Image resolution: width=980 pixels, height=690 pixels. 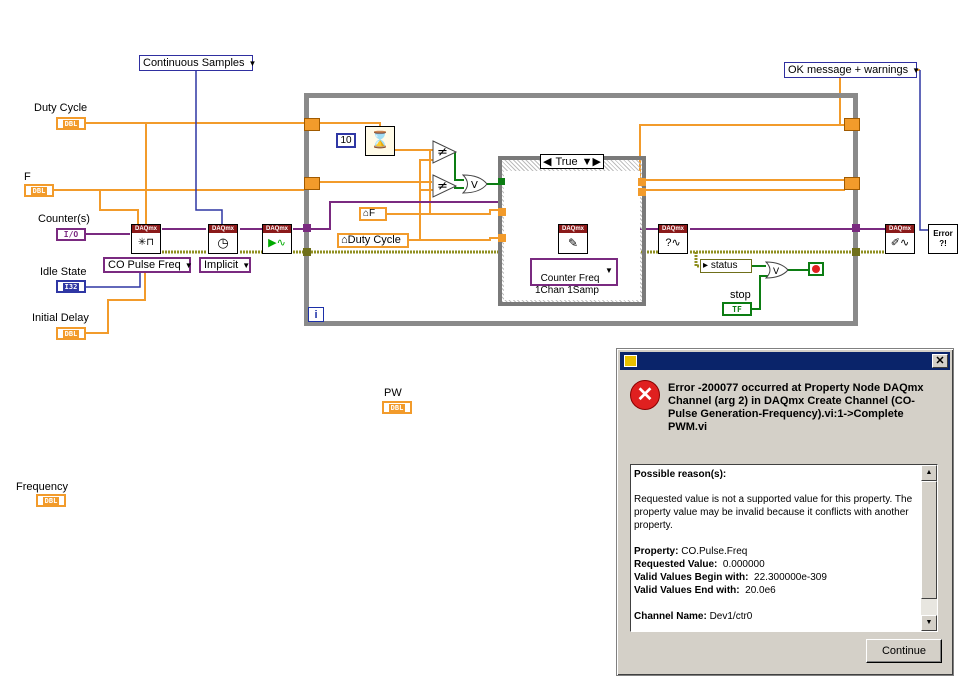 I want to click on error-handler-label: Error ?!, so click(x=943, y=238).